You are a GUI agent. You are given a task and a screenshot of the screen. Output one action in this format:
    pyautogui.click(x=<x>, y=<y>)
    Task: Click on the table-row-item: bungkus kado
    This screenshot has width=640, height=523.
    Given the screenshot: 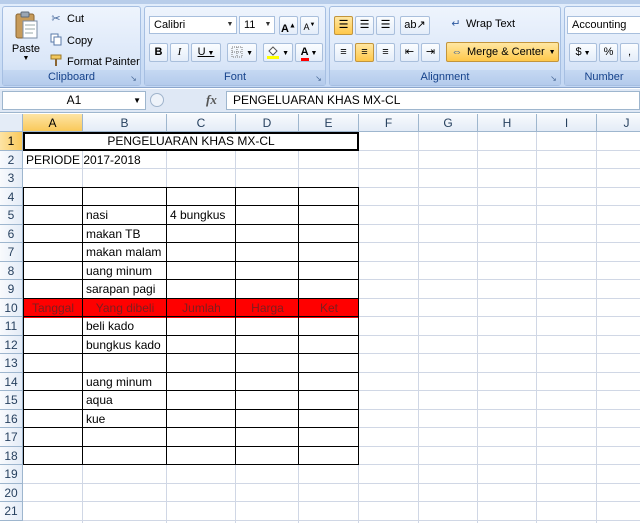 What is the action you would take?
    pyautogui.click(x=122, y=345)
    